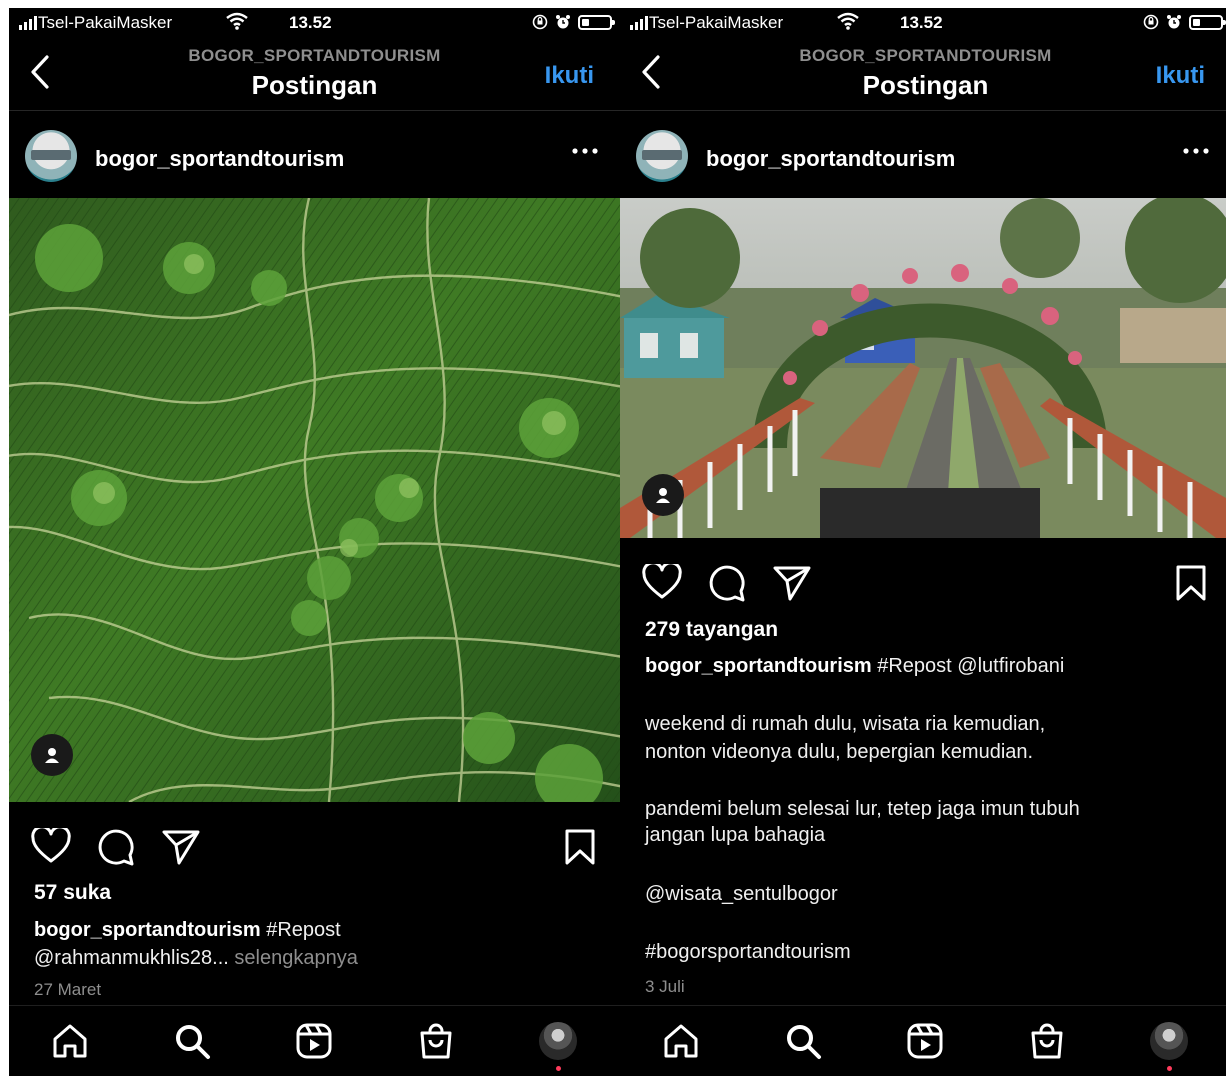 The width and height of the screenshot is (1226, 1076). Describe the element at coordinates (295, 958) in the screenshot. I see `show-more-link: selengkapnya` at that location.